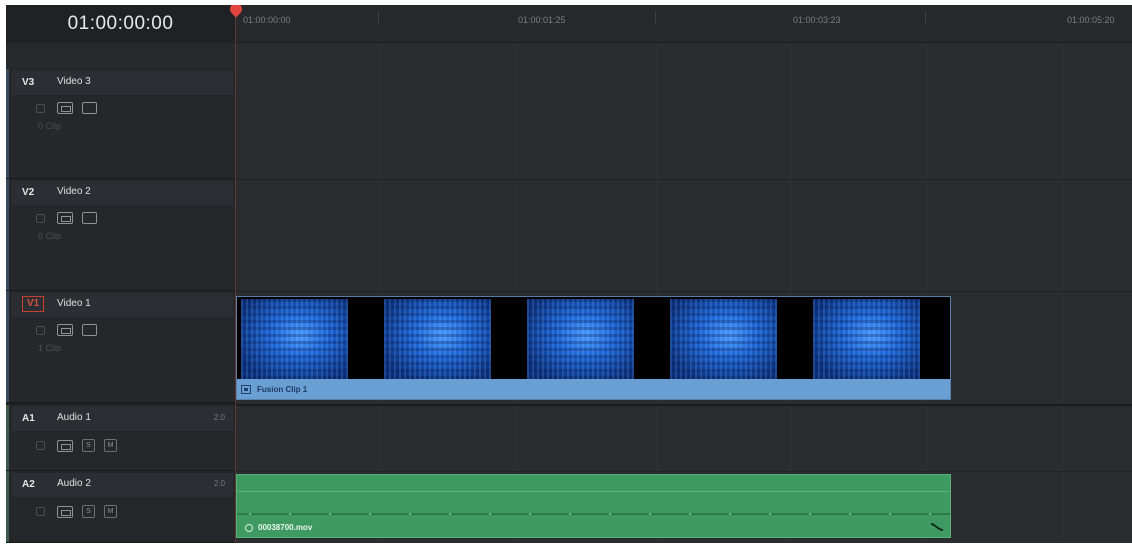  Describe the element at coordinates (285, 527) in the screenshot. I see `audio-clip-name: 00038700.mov` at that location.